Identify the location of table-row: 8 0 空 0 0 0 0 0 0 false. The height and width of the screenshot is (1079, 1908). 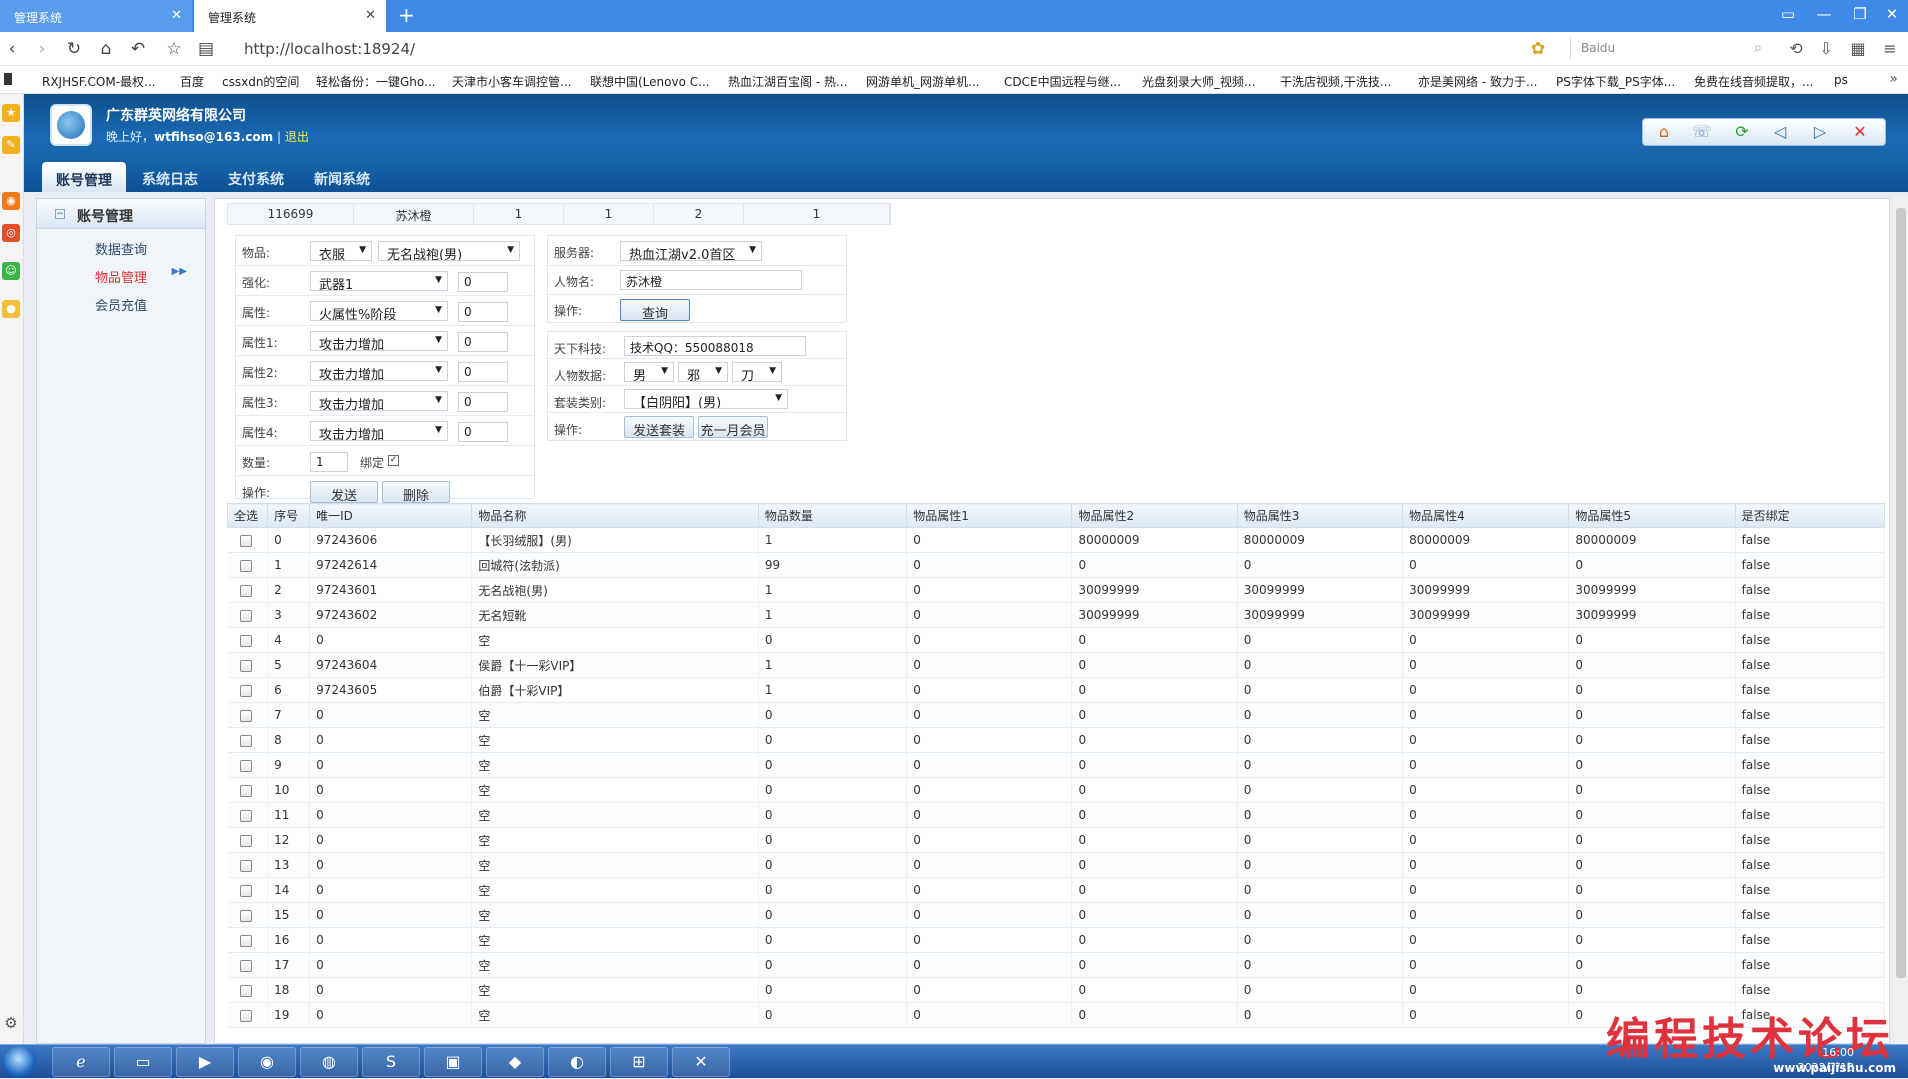
(1056, 740).